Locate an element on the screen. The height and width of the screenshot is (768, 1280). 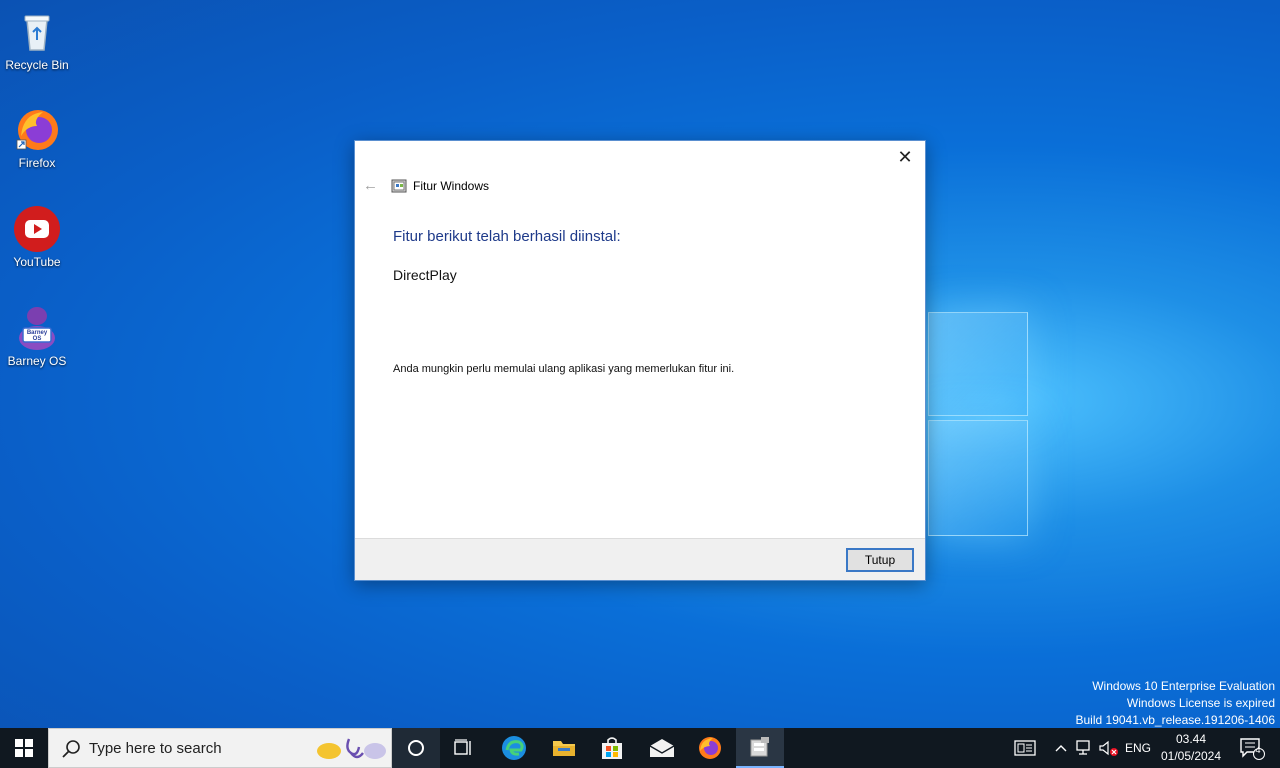
installed-feature-name: DirectPlay is located at coordinates (425, 275).